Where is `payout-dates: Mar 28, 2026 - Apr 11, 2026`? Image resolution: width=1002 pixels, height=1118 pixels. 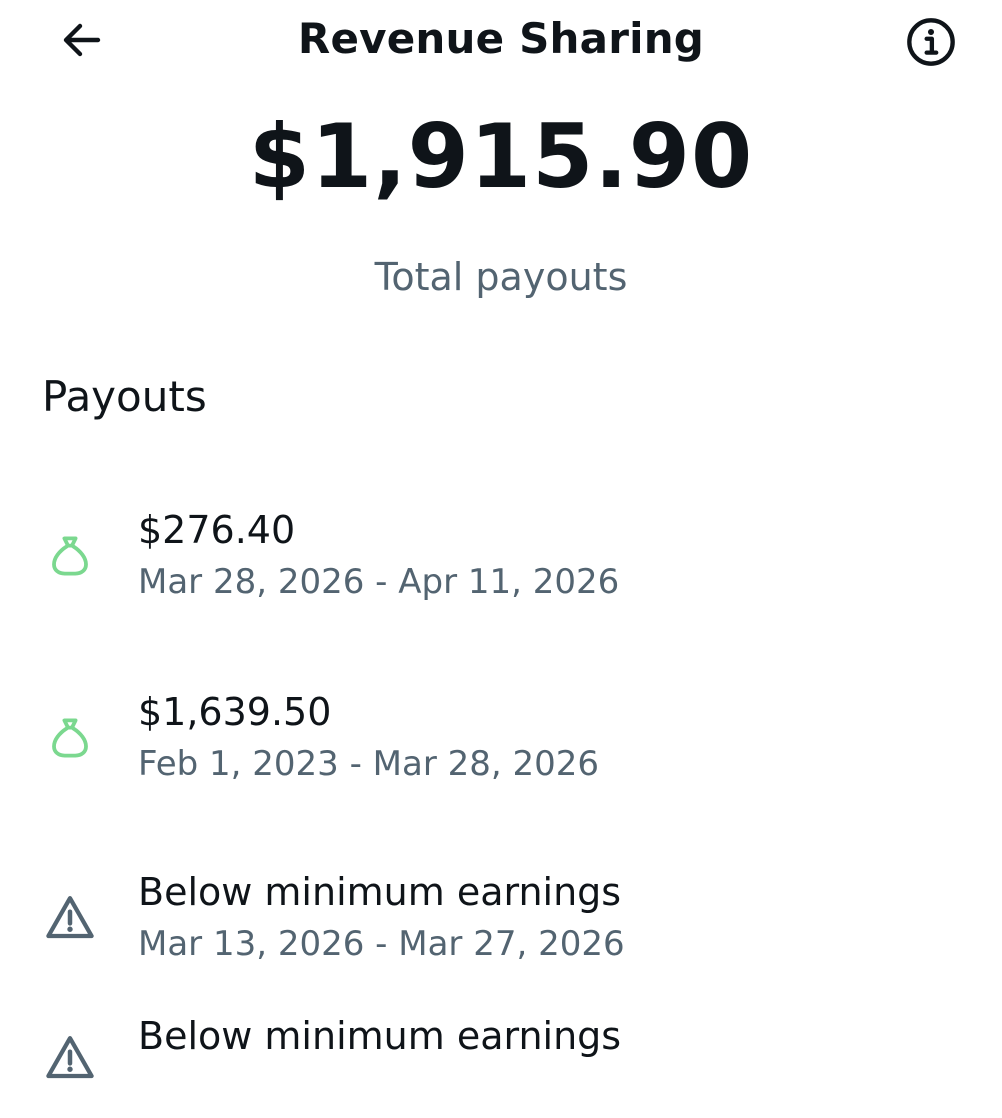 payout-dates: Mar 28, 2026 - Apr 11, 2026 is located at coordinates (379, 582).